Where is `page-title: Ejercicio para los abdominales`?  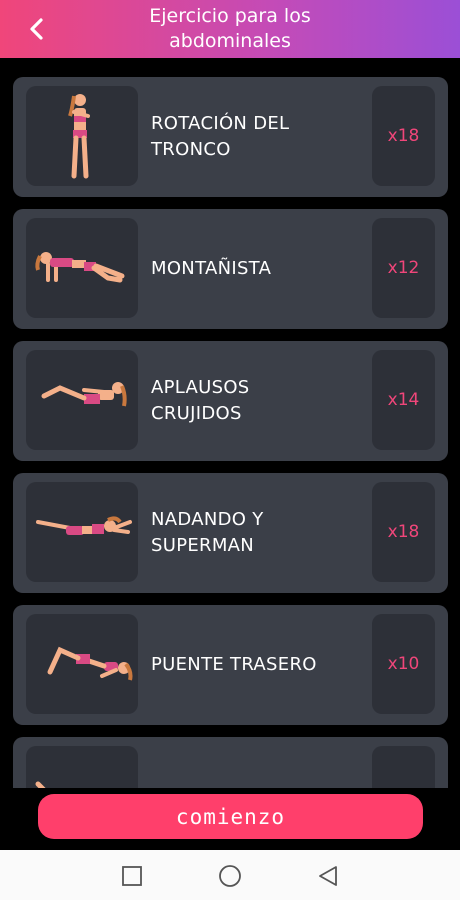 page-title: Ejercicio para los abdominales is located at coordinates (230, 28).